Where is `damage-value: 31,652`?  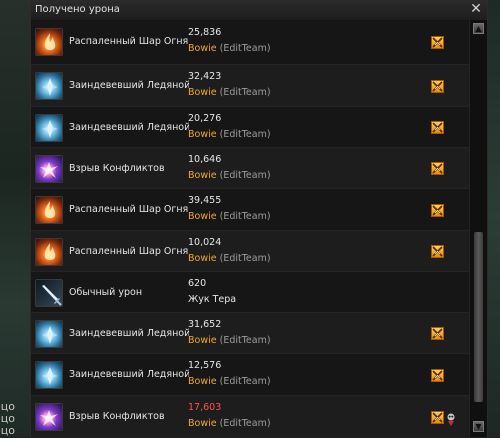
damage-value: 31,652 is located at coordinates (205, 324).